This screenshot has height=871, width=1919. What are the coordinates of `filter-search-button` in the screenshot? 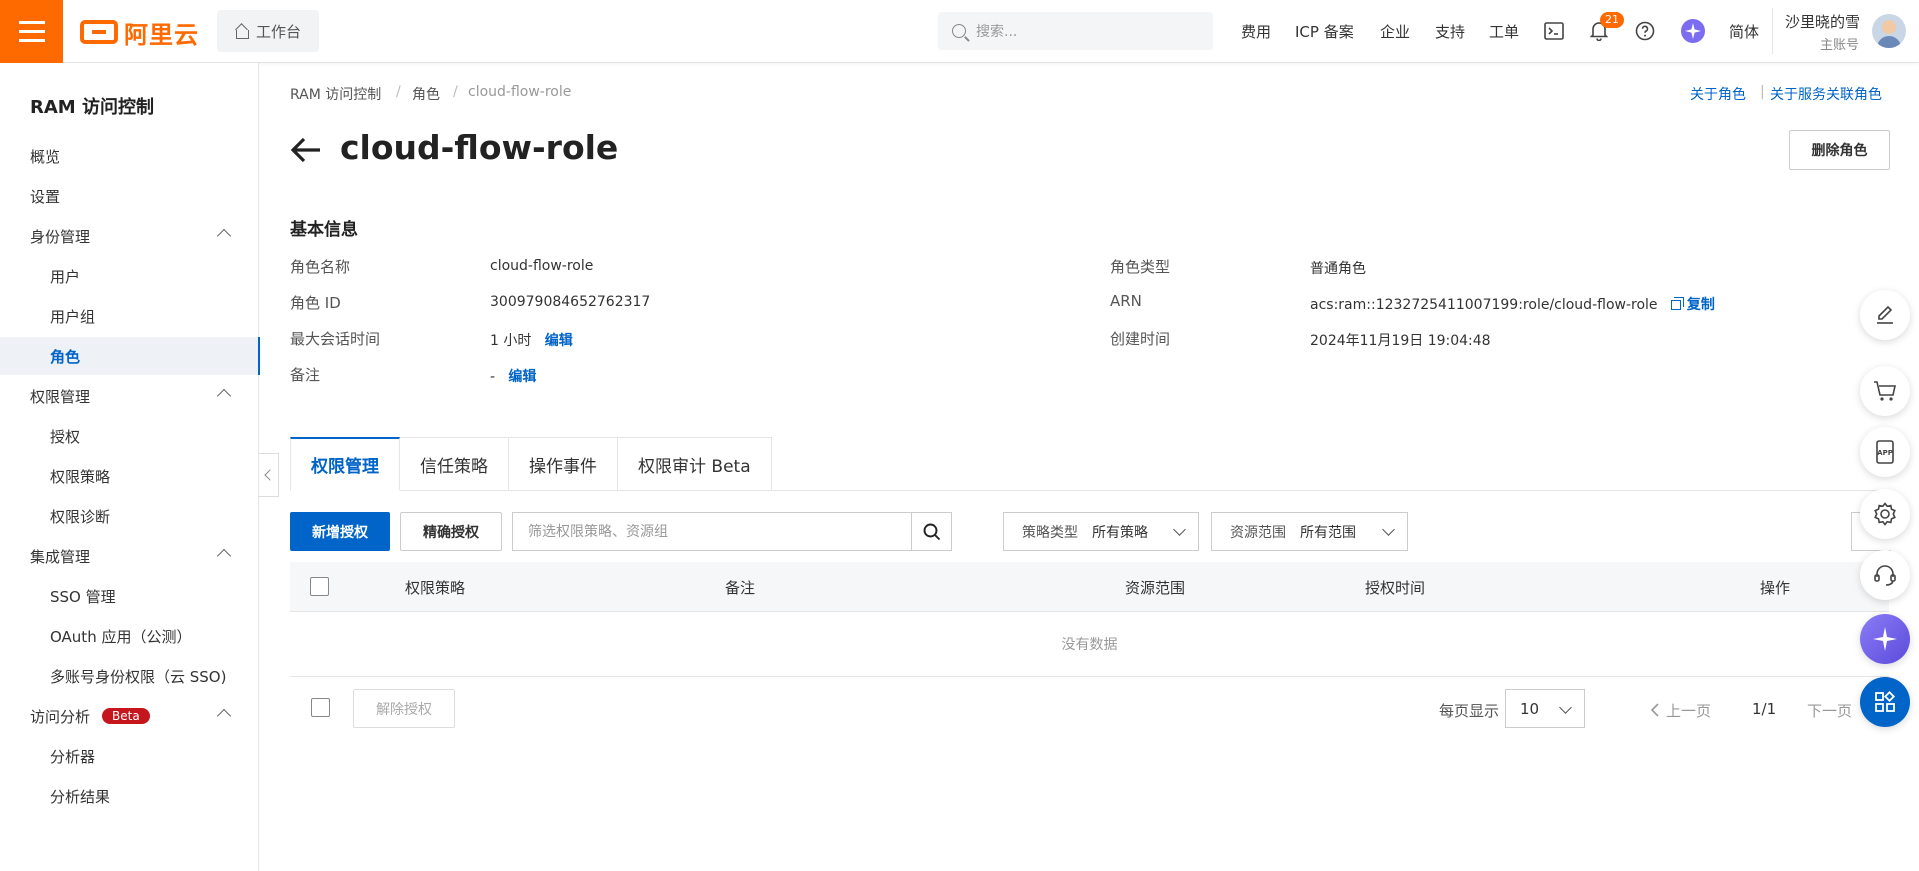 It's located at (931, 531).